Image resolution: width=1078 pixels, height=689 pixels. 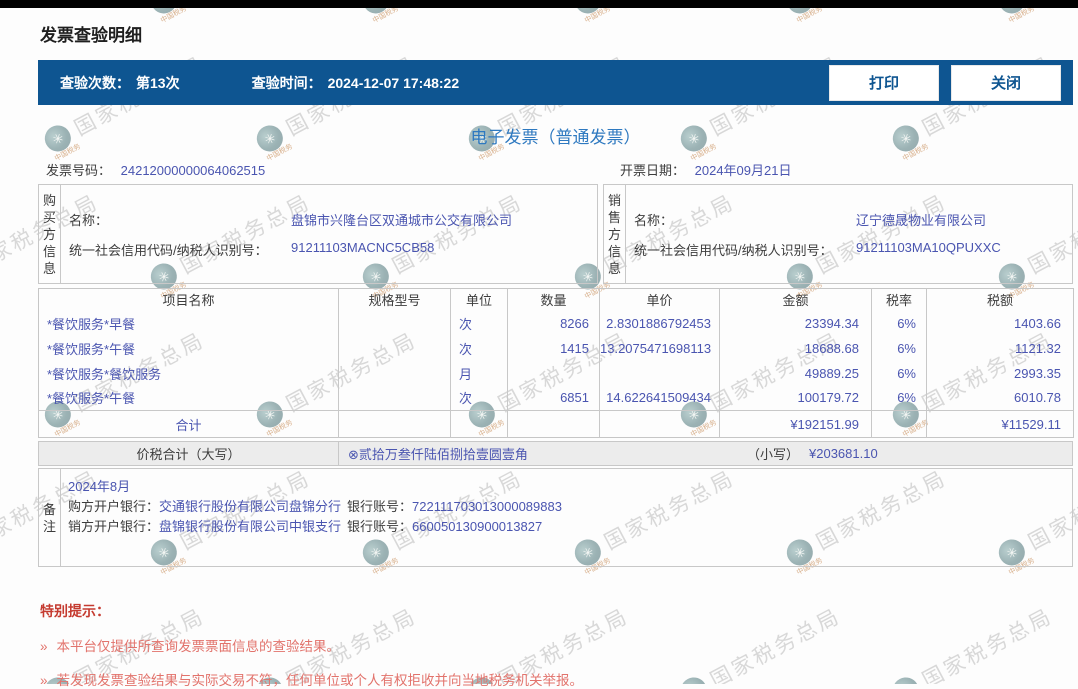 What do you see at coordinates (843, 453) in the screenshot?
I see `grand-total-figures: ¥203681.10` at bounding box center [843, 453].